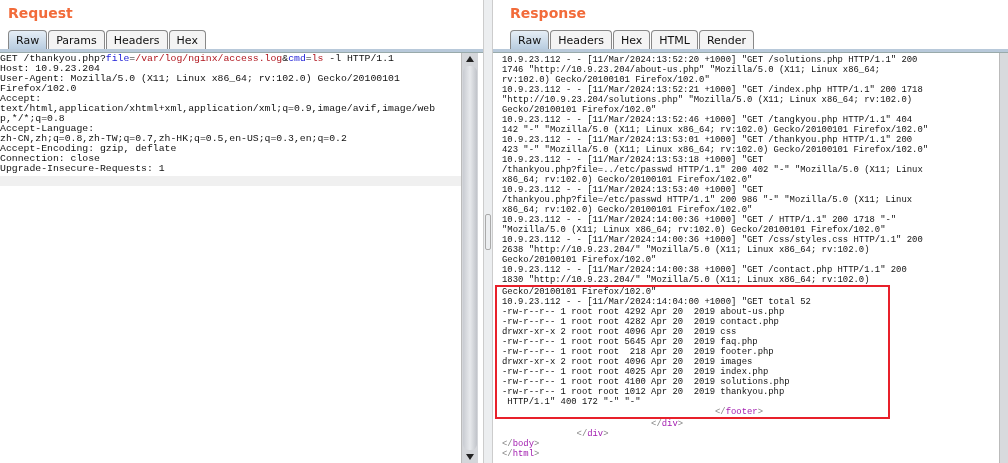  I want to click on code-line: Firefox/102.0, so click(39, 89).